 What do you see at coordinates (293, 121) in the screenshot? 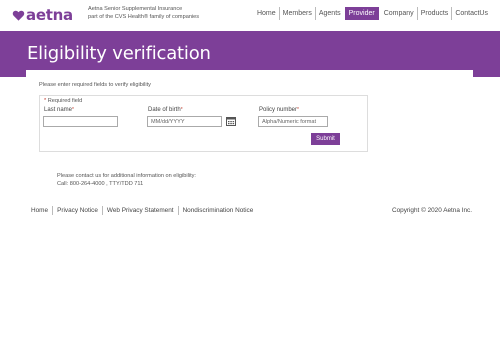
I see `policy-number-field` at bounding box center [293, 121].